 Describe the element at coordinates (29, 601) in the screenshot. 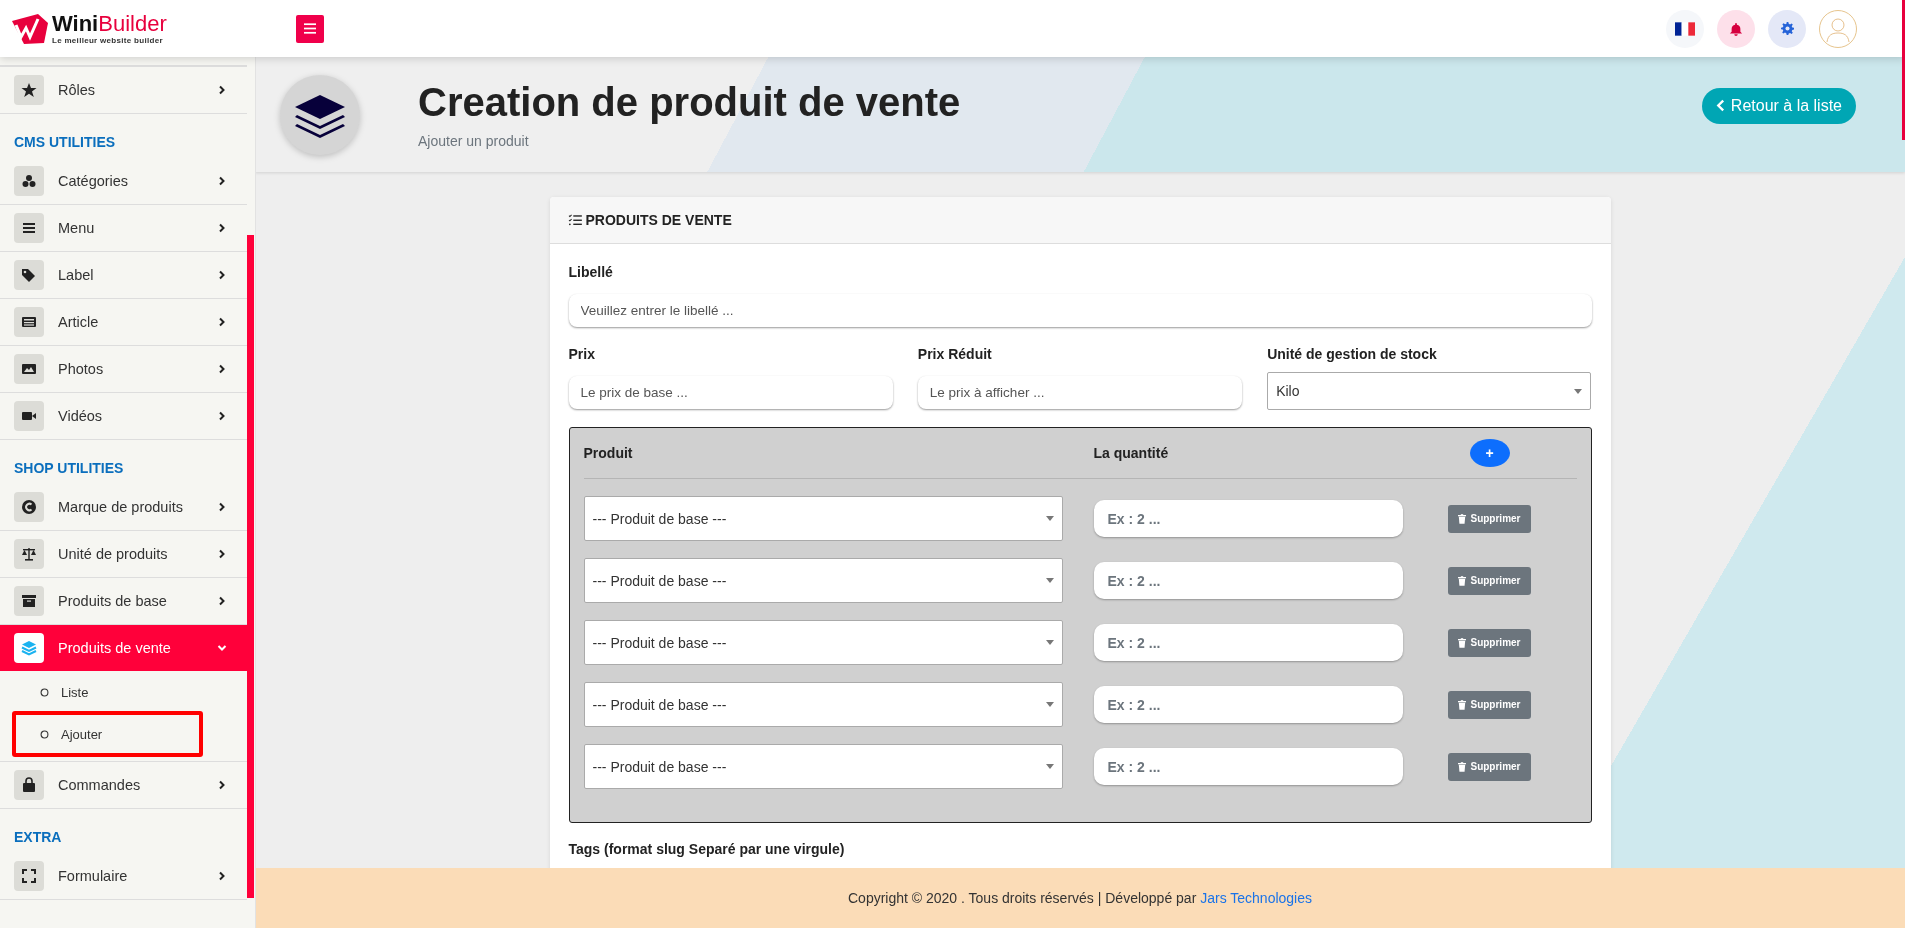

I see `archive-box-icon` at that location.